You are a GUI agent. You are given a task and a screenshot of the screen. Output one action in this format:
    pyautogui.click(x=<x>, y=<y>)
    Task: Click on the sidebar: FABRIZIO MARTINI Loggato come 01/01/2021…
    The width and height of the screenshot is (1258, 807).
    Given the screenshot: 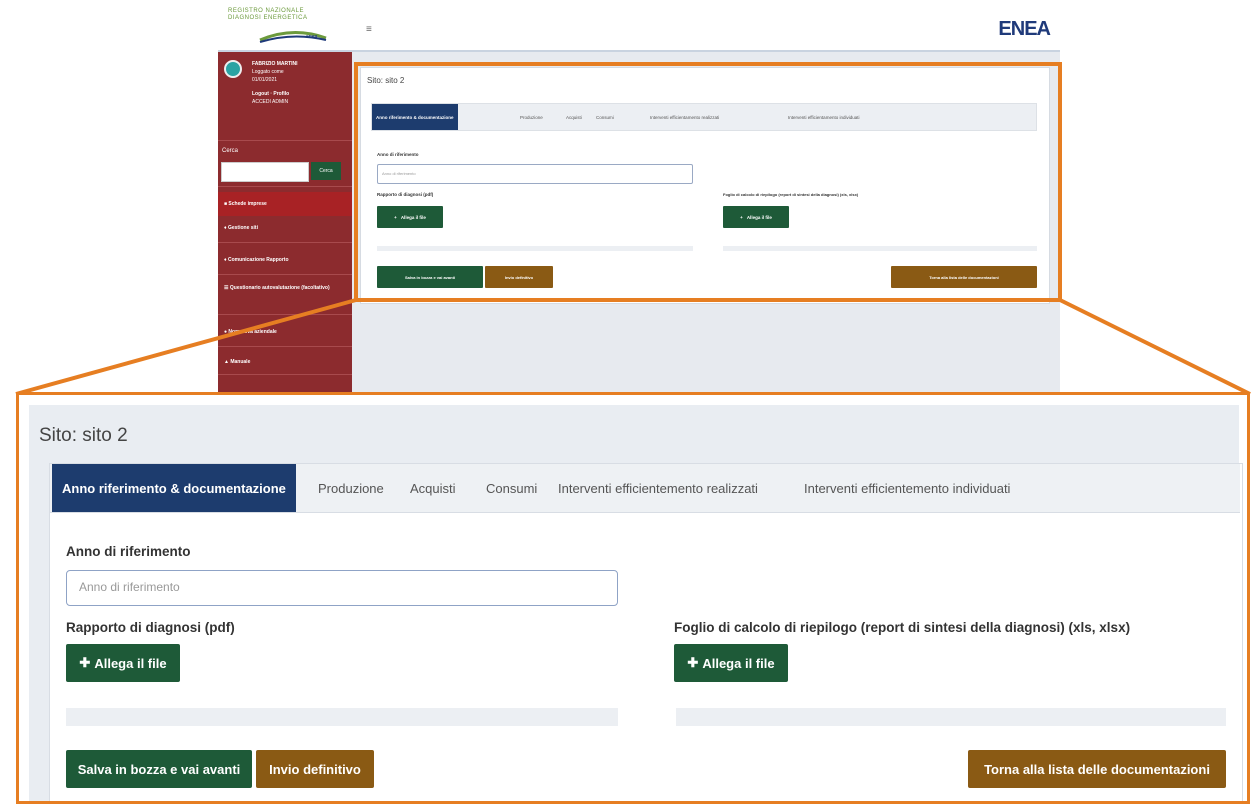 What is the action you would take?
    pyautogui.click(x=285, y=223)
    